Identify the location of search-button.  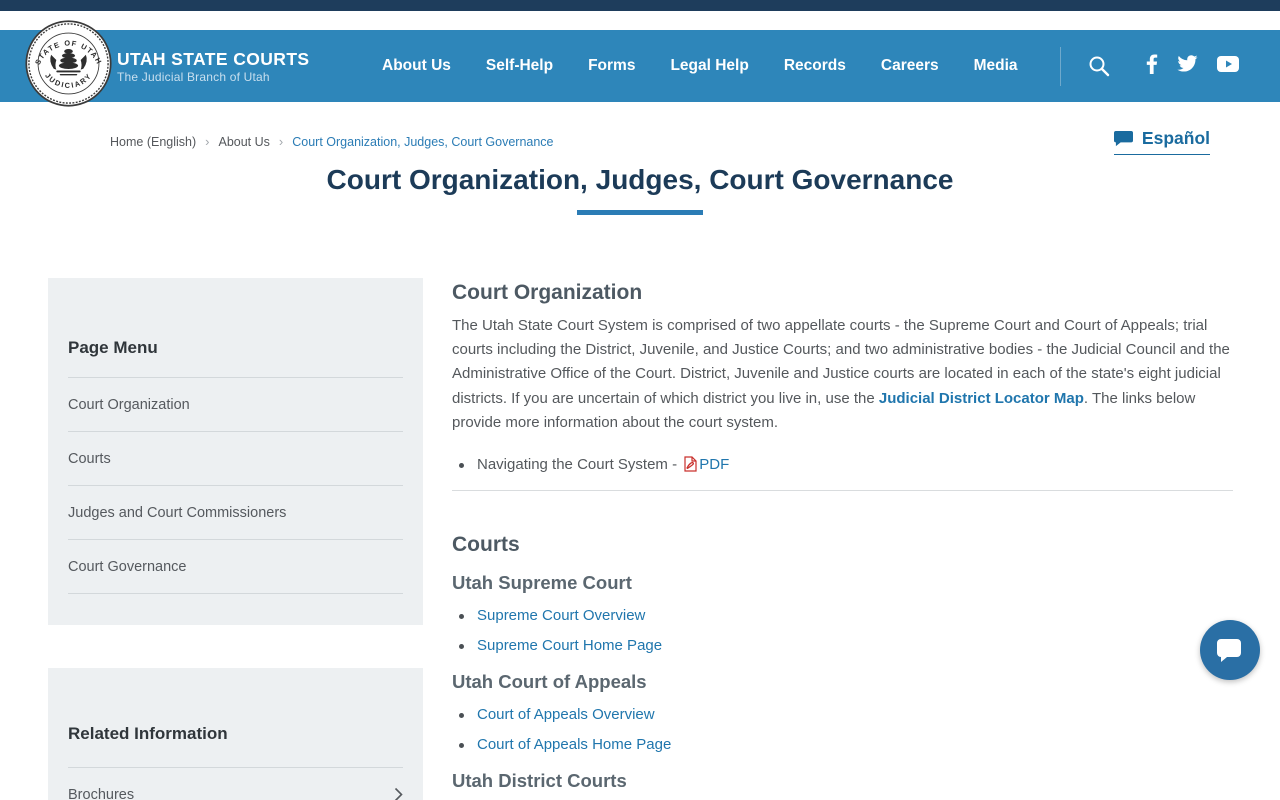
(1099, 66).